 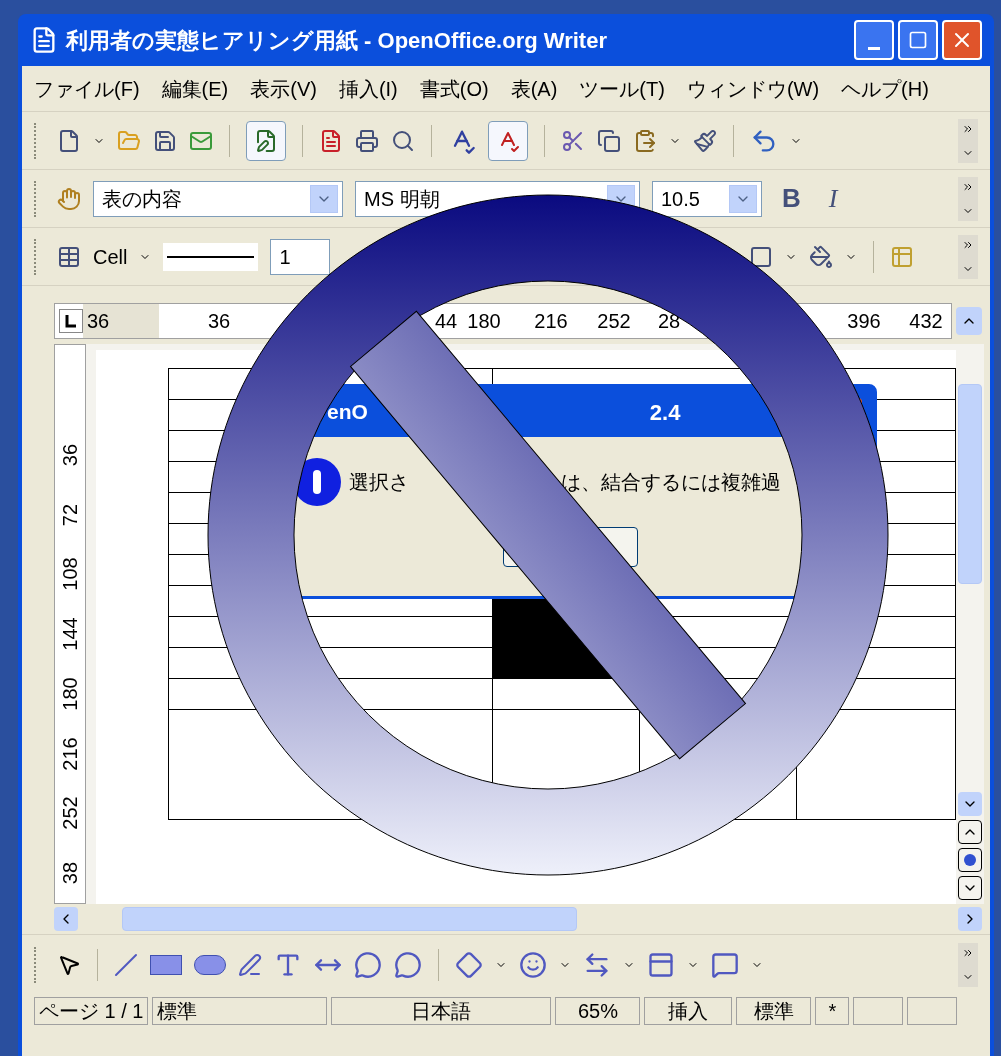 I want to click on italic-button: I, so click(x=833, y=198).